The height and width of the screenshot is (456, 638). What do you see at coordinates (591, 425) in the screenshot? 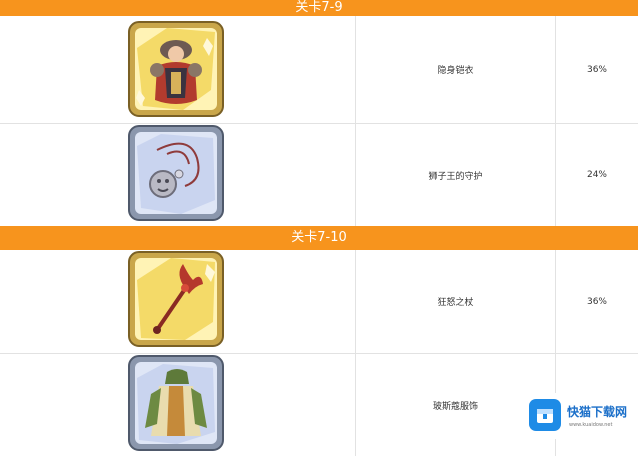
I see `watermark-url: www.kuaidow.net` at bounding box center [591, 425].